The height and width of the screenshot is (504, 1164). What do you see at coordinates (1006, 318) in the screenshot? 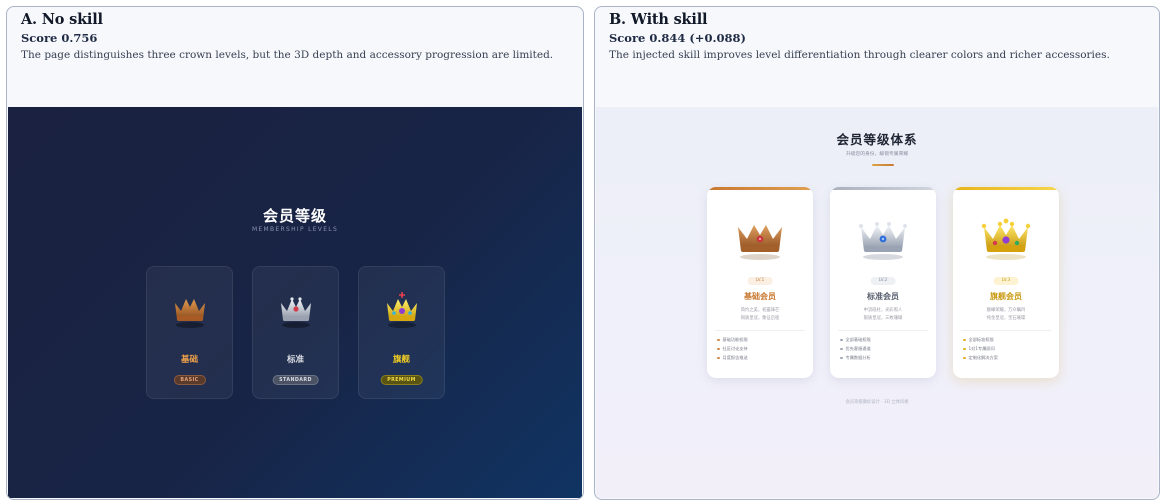
I see `tier-desc-2: 纯金皇冠，宝石璀璨` at bounding box center [1006, 318].